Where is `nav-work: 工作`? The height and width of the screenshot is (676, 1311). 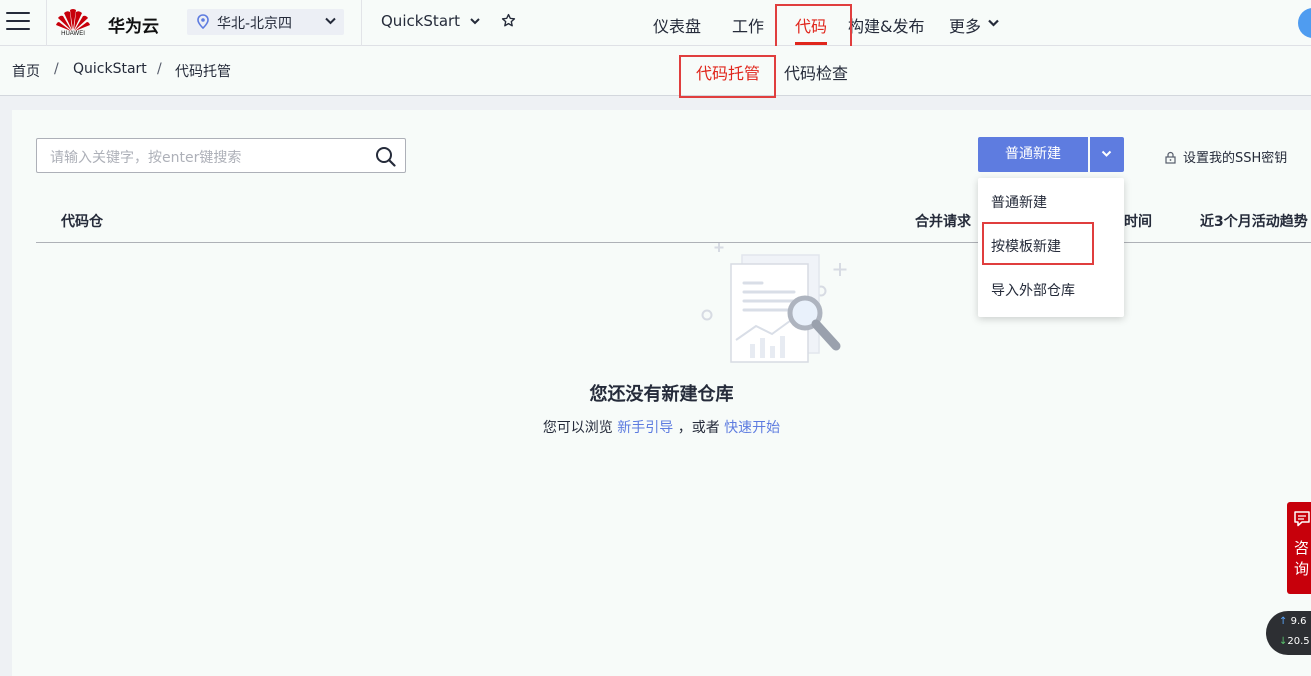 nav-work: 工作 is located at coordinates (748, 25).